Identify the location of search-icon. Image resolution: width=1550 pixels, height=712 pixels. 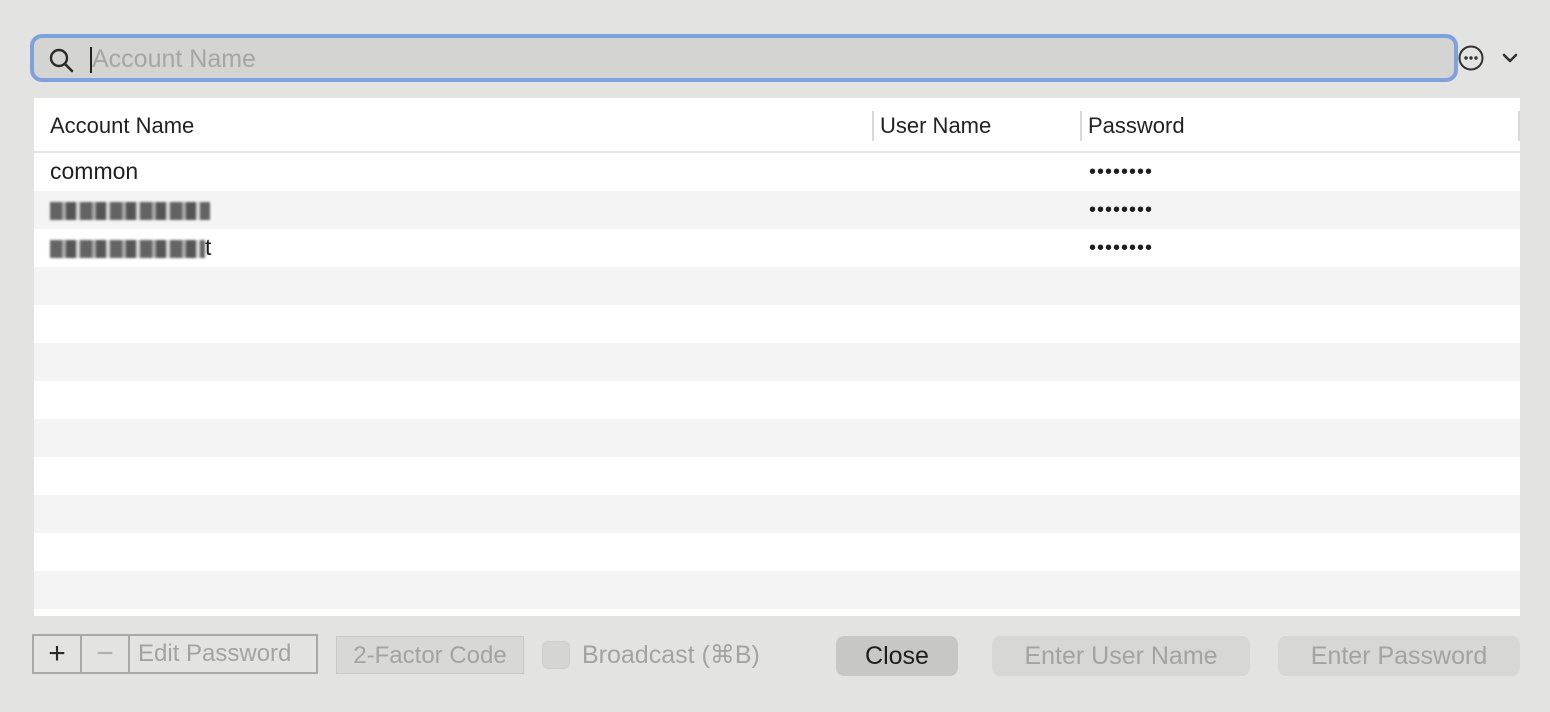
(61, 60).